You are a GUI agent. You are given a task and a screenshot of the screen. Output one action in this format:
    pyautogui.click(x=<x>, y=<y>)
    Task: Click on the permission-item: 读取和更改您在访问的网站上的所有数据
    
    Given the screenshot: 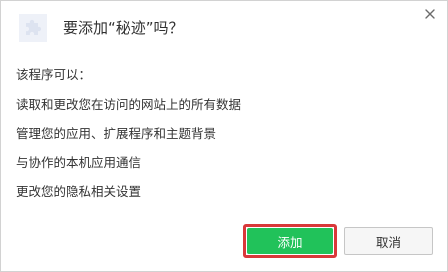 What is the action you would take?
    pyautogui.click(x=129, y=104)
    